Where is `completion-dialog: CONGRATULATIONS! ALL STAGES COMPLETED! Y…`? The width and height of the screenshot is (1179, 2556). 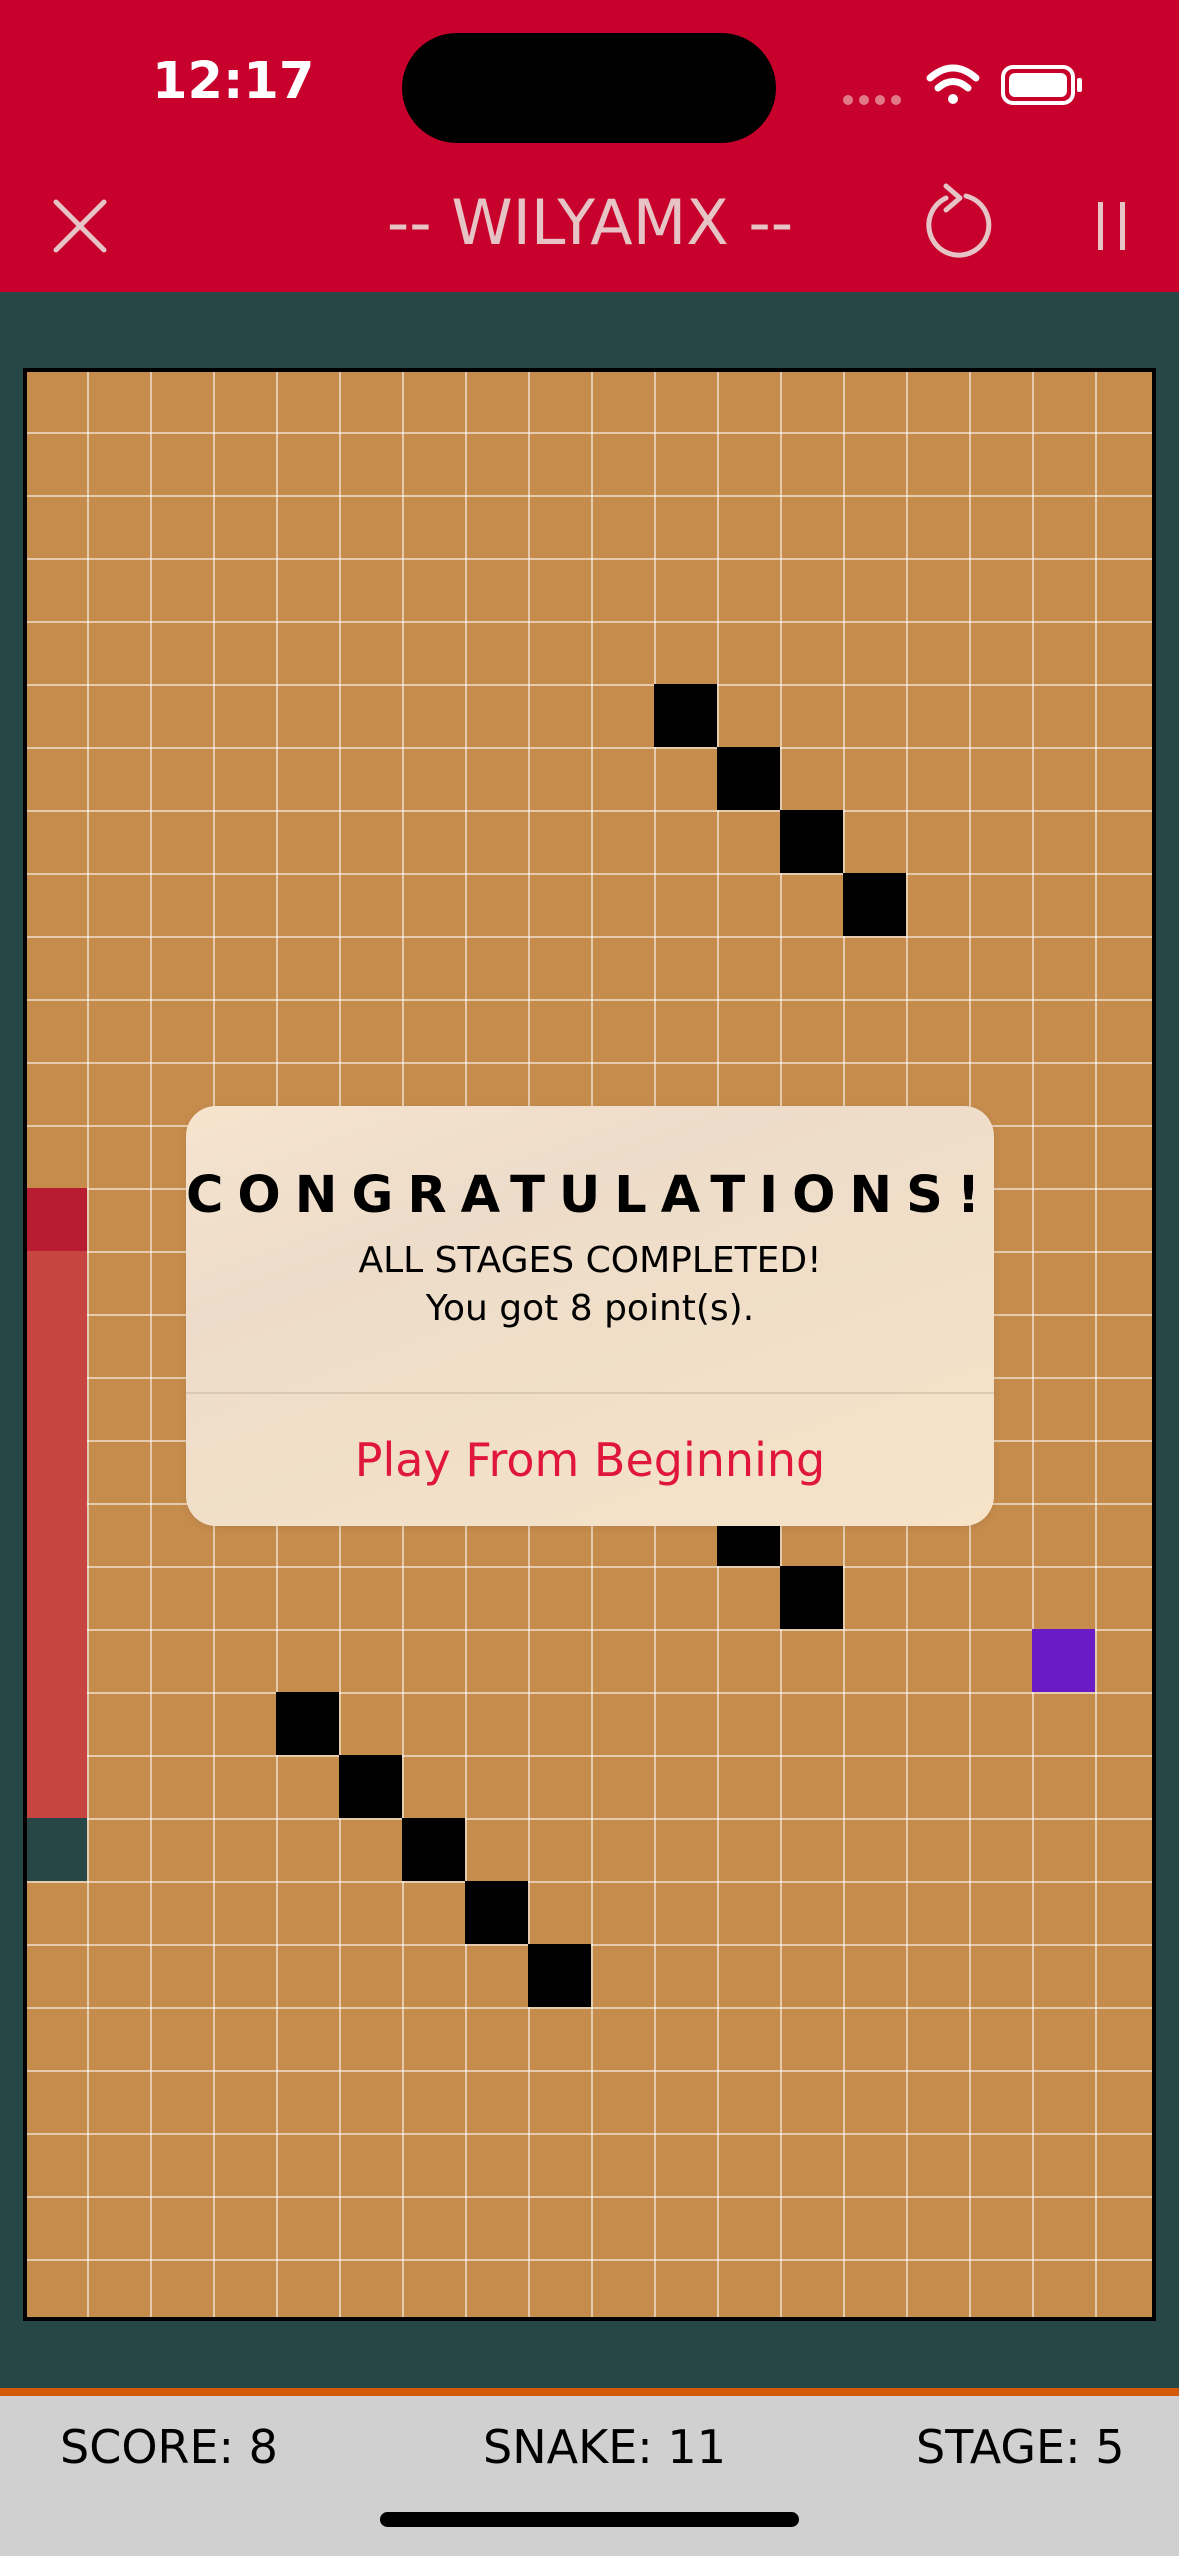 completion-dialog: CONGRATULATIONS! ALL STAGES COMPLETED! Y… is located at coordinates (590, 1316).